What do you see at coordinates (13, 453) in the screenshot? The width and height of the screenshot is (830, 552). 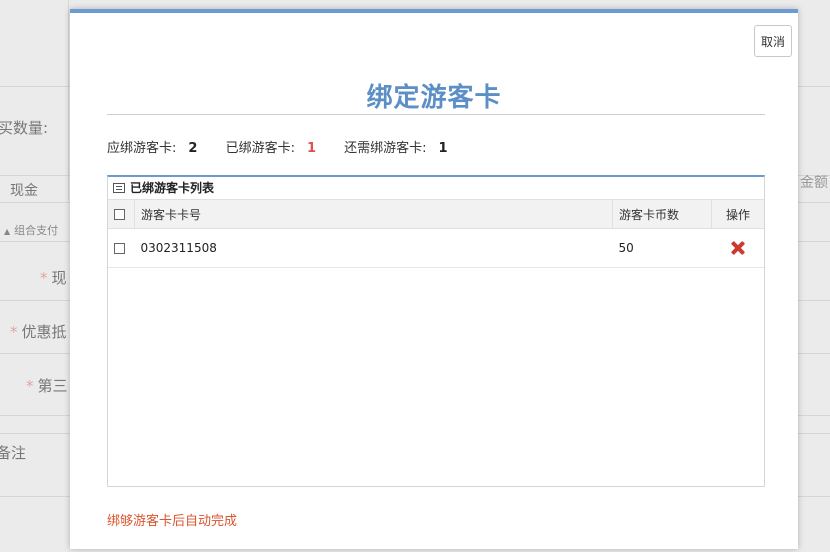 I see `remark-label: 备注` at bounding box center [13, 453].